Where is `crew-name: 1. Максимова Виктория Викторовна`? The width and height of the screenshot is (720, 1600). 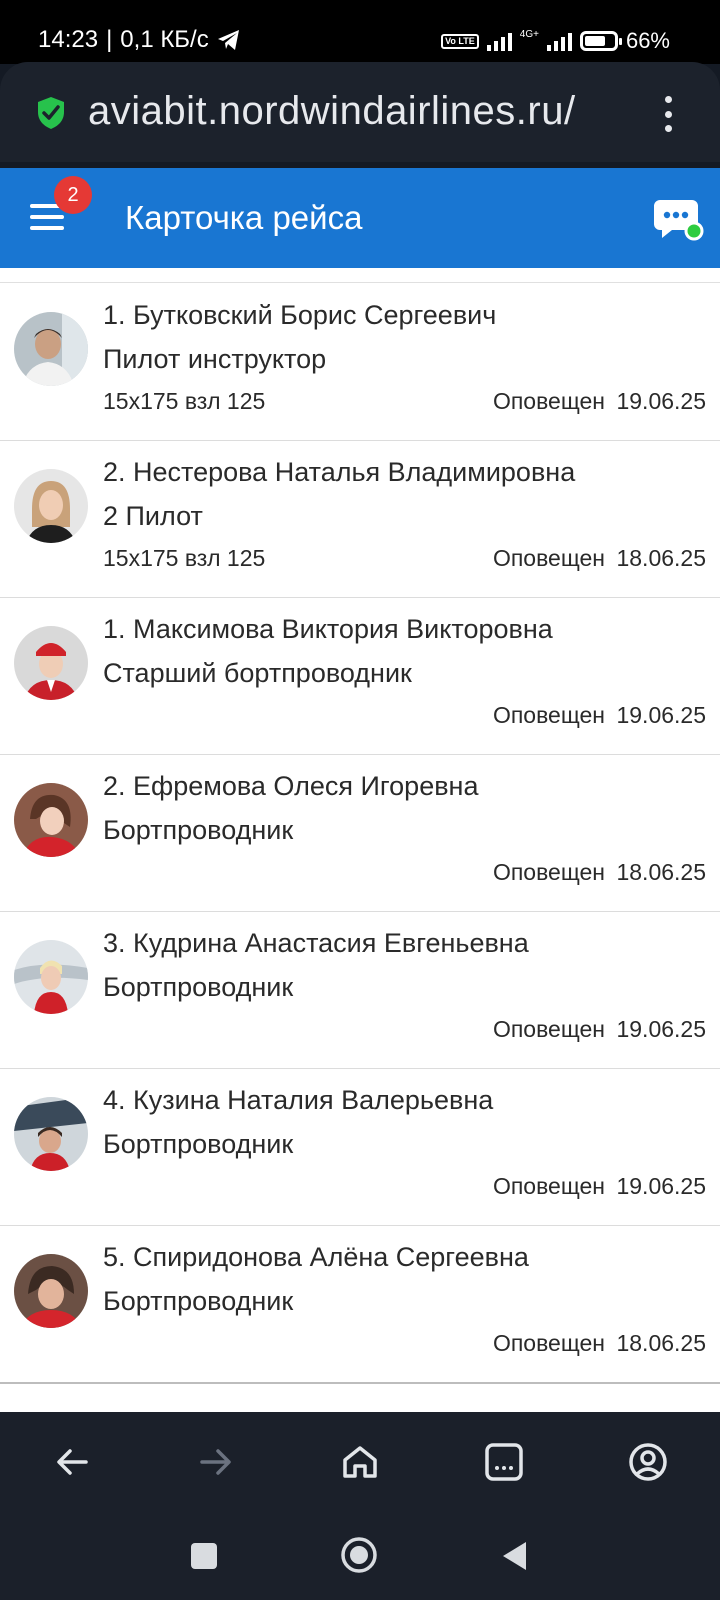 crew-name: 1. Максимова Виктория Викторовна is located at coordinates (328, 629).